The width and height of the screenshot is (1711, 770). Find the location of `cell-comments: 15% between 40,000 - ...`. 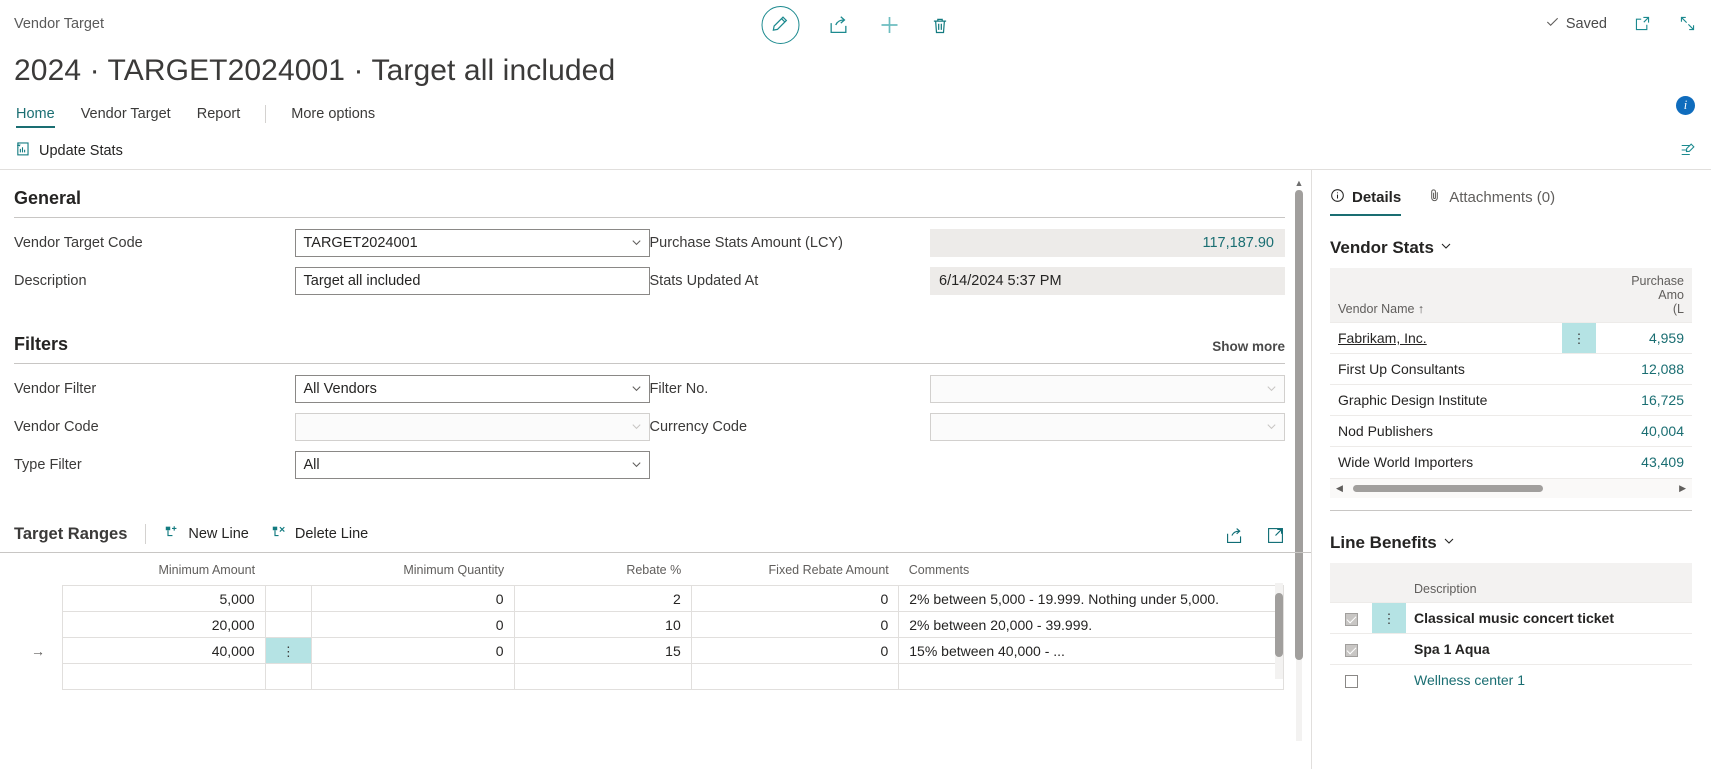

cell-comments: 15% between 40,000 - ... is located at coordinates (1091, 650).